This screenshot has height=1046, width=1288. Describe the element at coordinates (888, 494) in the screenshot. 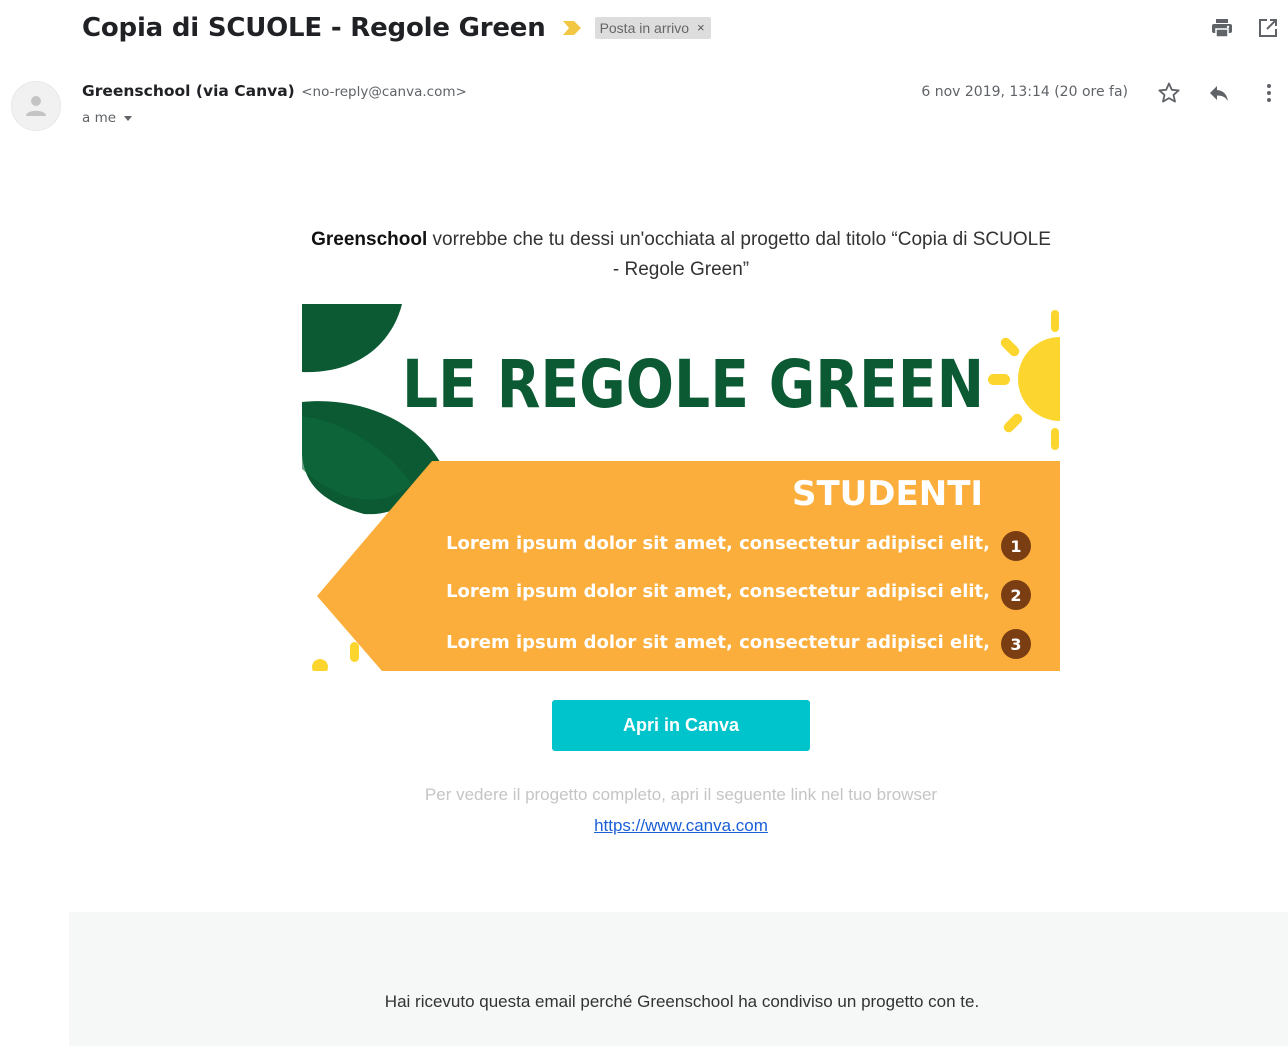

I see `banner-subtitle: STUDENTI` at that location.